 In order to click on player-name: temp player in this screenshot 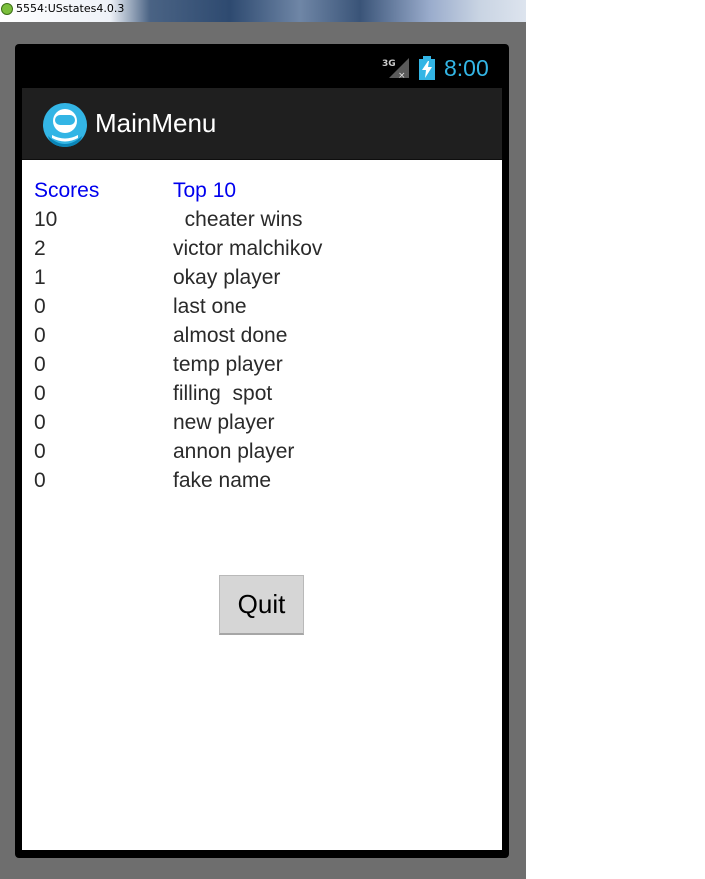, I will do `click(228, 364)`.